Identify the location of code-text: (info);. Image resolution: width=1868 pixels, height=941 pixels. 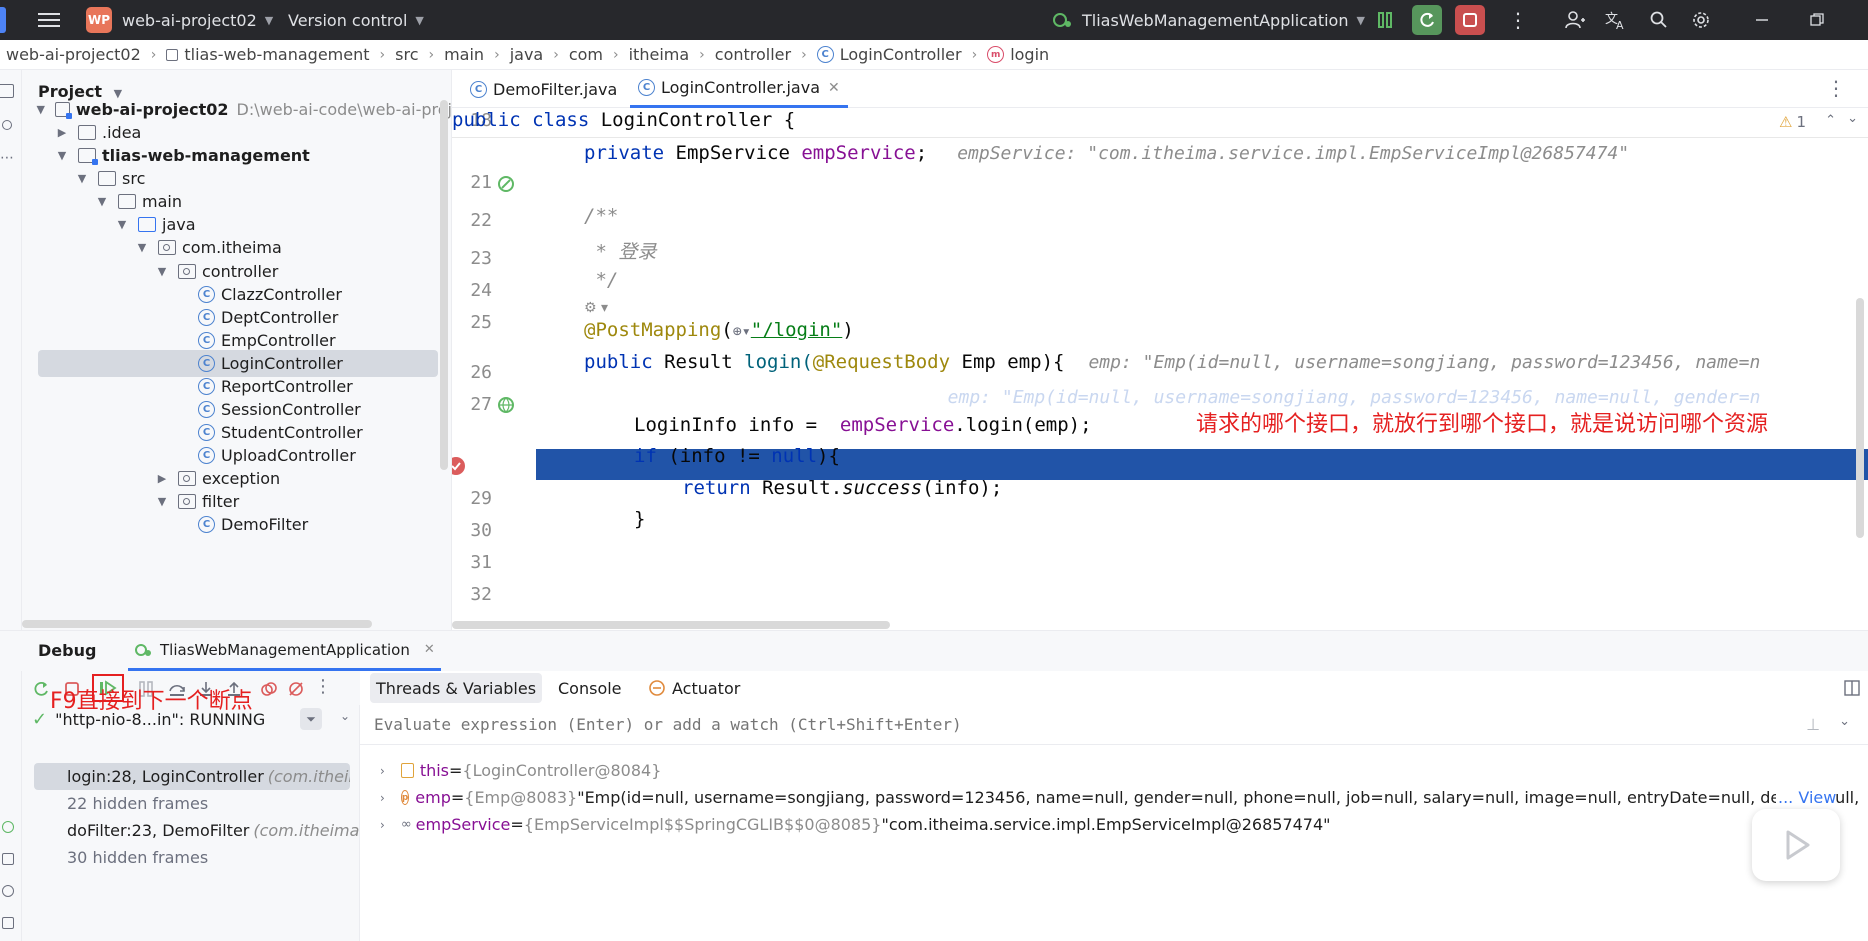
(962, 488).